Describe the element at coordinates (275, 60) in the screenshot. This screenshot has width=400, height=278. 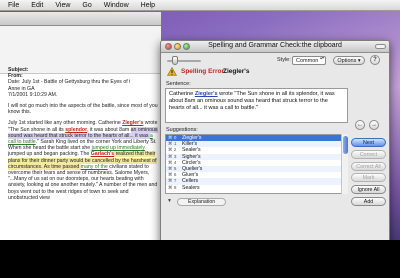
I see `dialog-top-row: Style: Common Options ▾ ?` at that location.